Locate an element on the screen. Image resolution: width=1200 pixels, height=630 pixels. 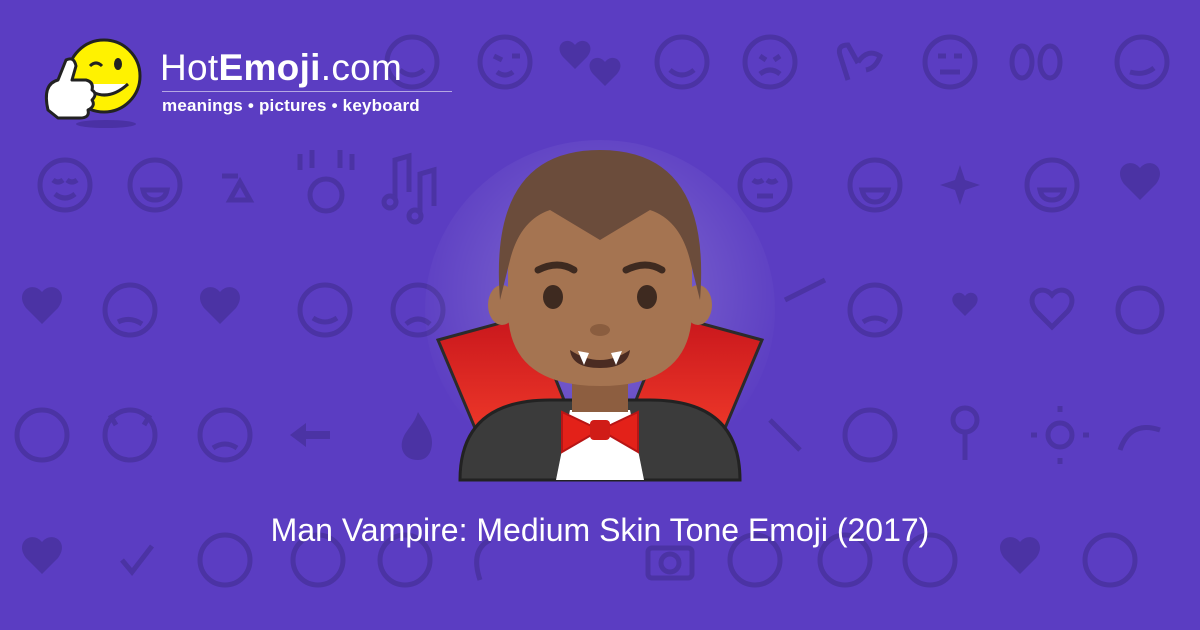
striped-heart-icon is located at coordinates (220, 305).